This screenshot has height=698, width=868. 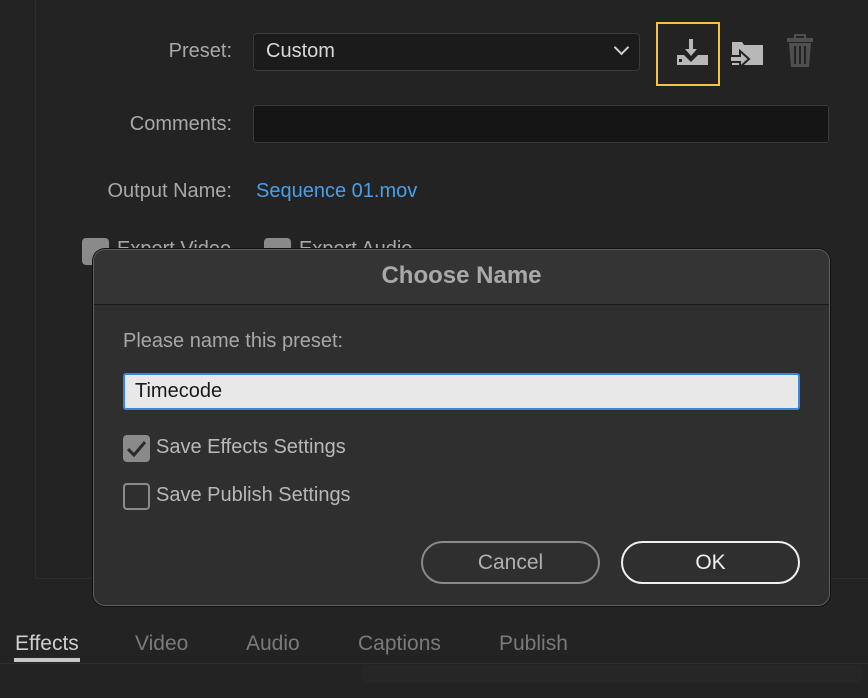 What do you see at coordinates (399, 644) in the screenshot?
I see `tab-captions: Captions` at bounding box center [399, 644].